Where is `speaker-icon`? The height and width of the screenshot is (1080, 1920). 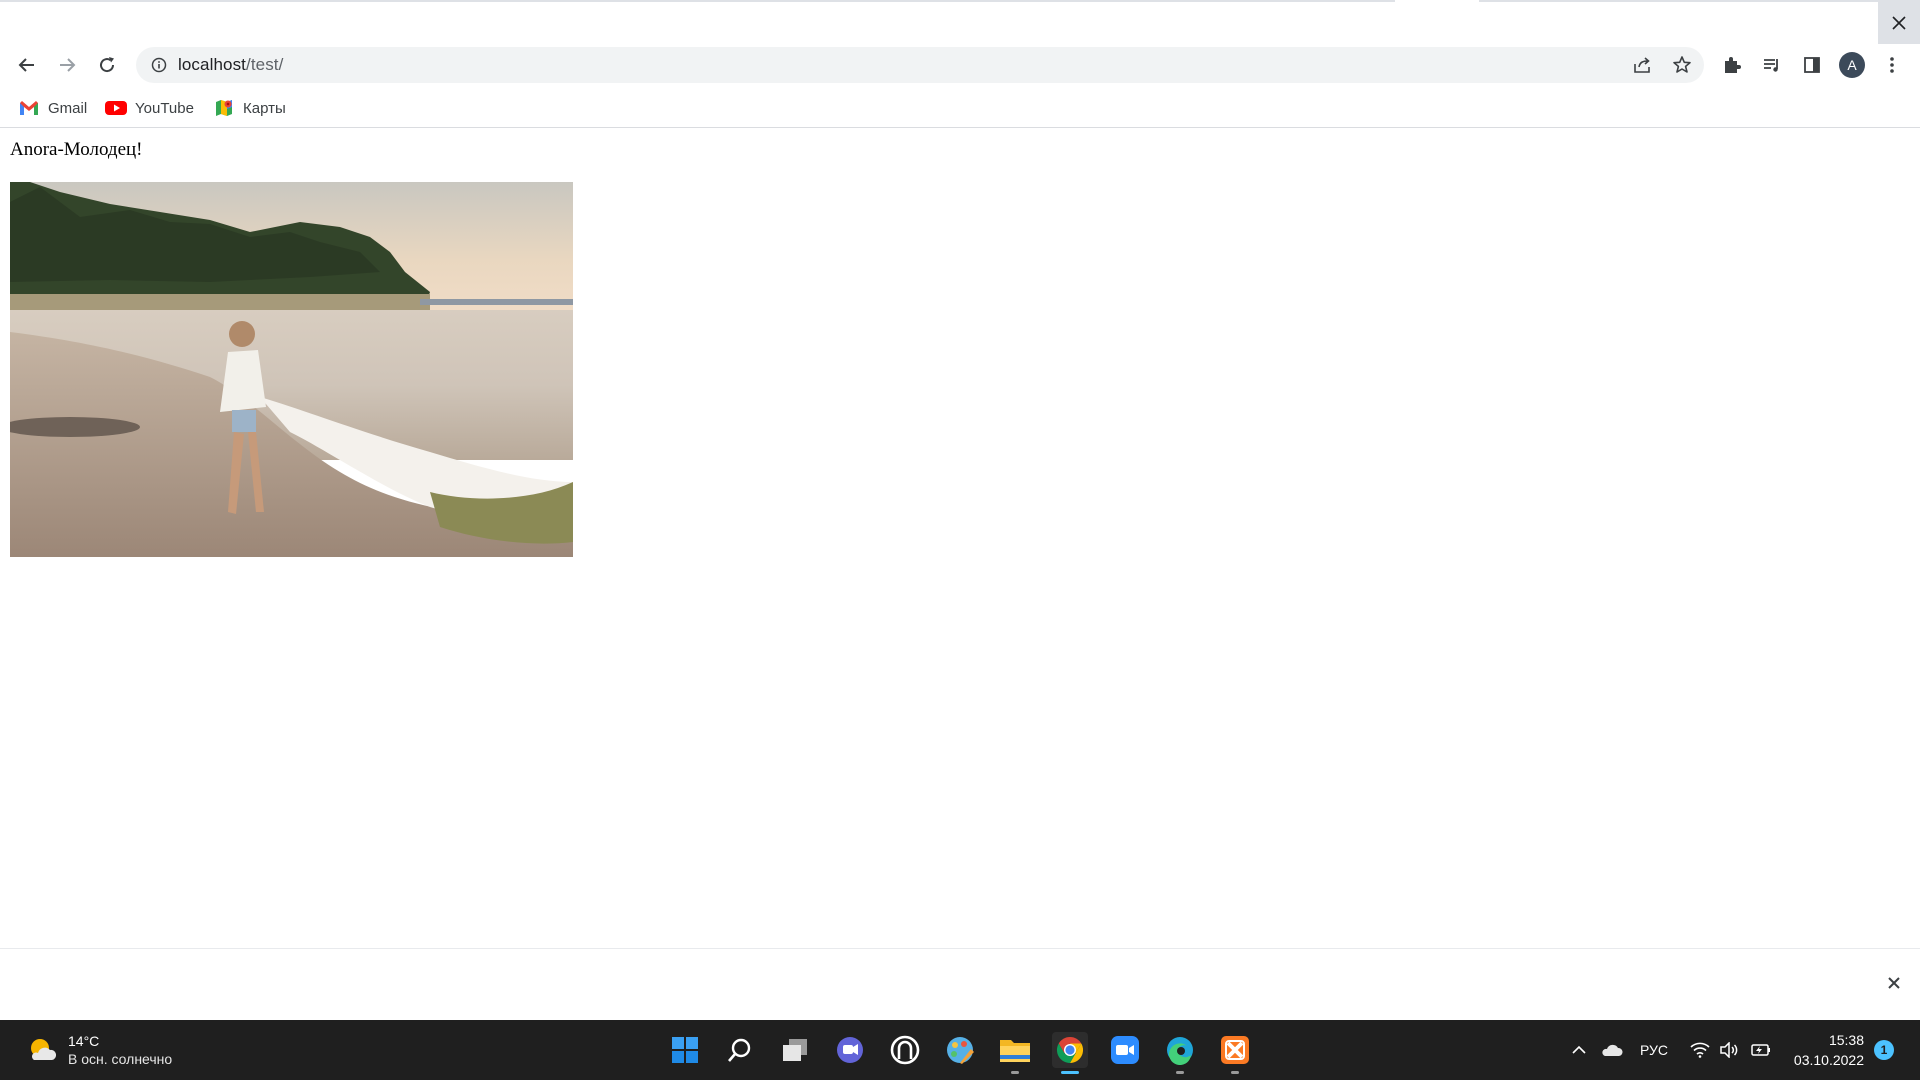
speaker-icon is located at coordinates (1729, 1050).